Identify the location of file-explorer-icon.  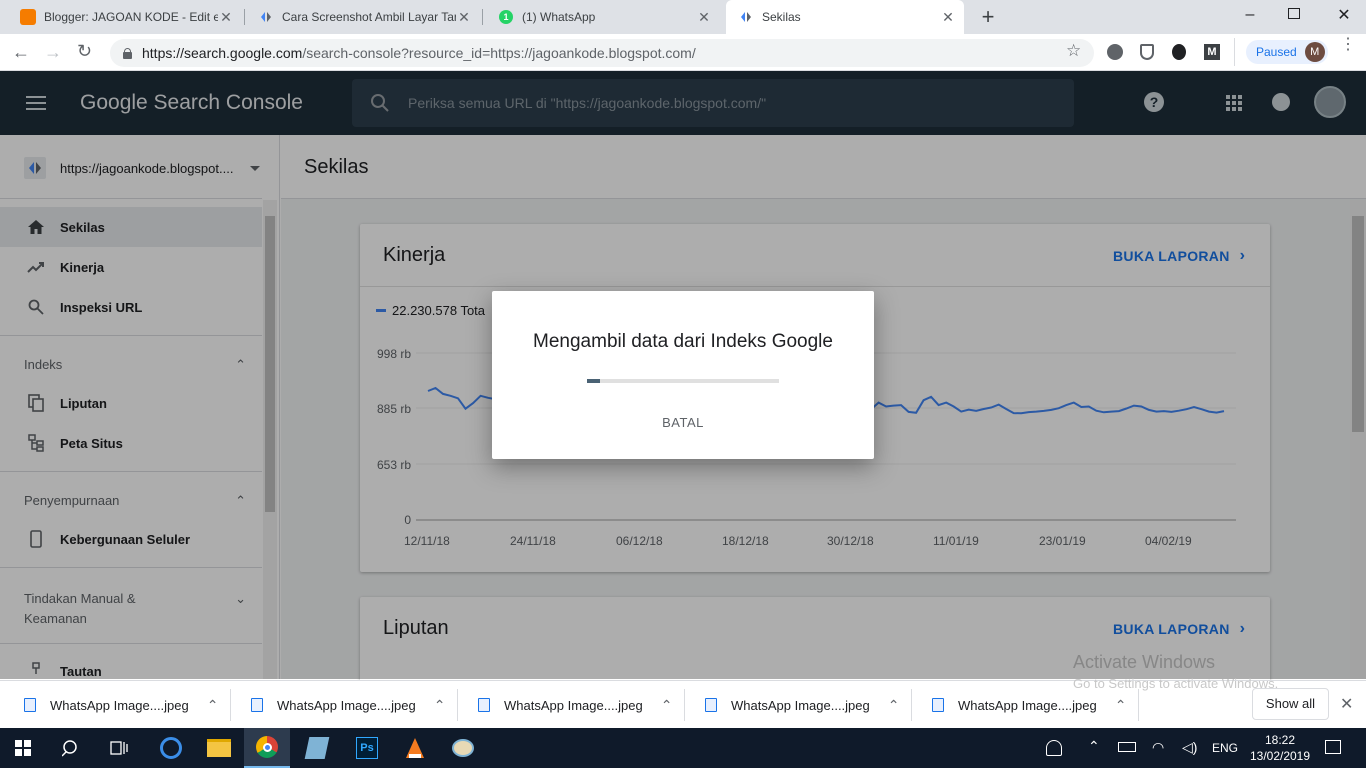
(219, 748).